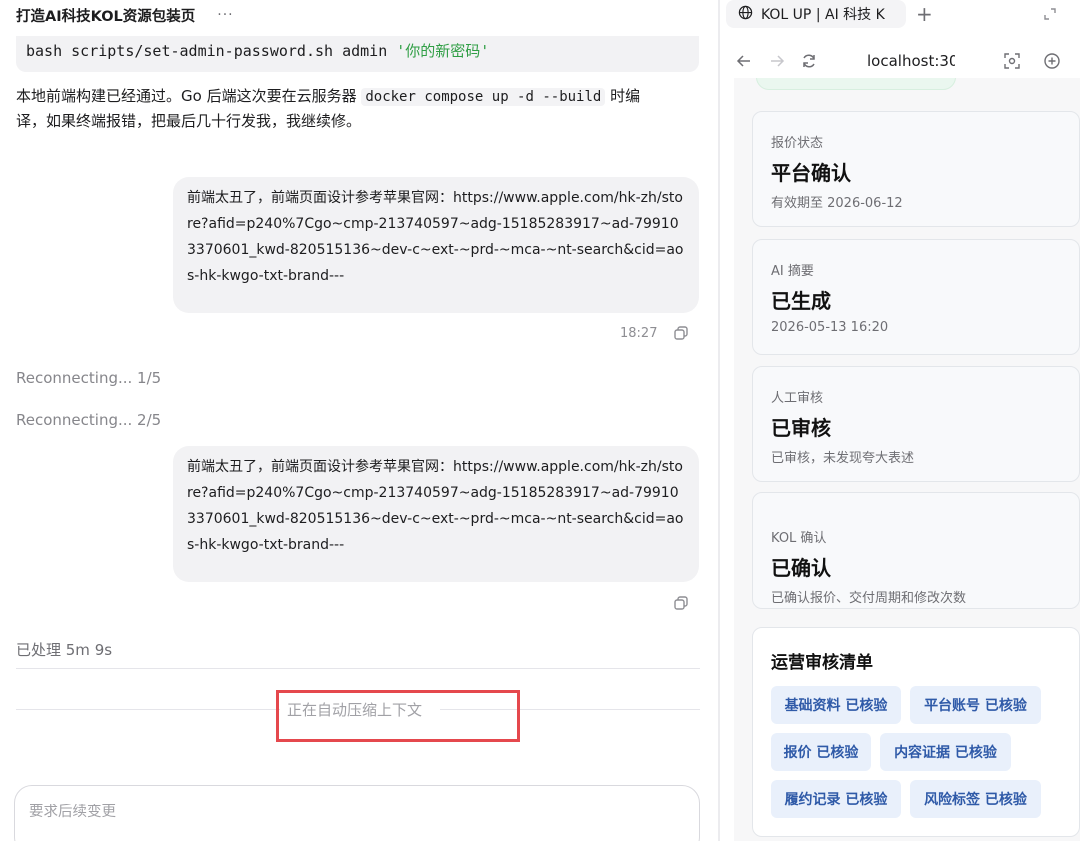 The height and width of the screenshot is (841, 1080). Describe the element at coordinates (911, 61) in the screenshot. I see `address-bar: localhost:30` at that location.